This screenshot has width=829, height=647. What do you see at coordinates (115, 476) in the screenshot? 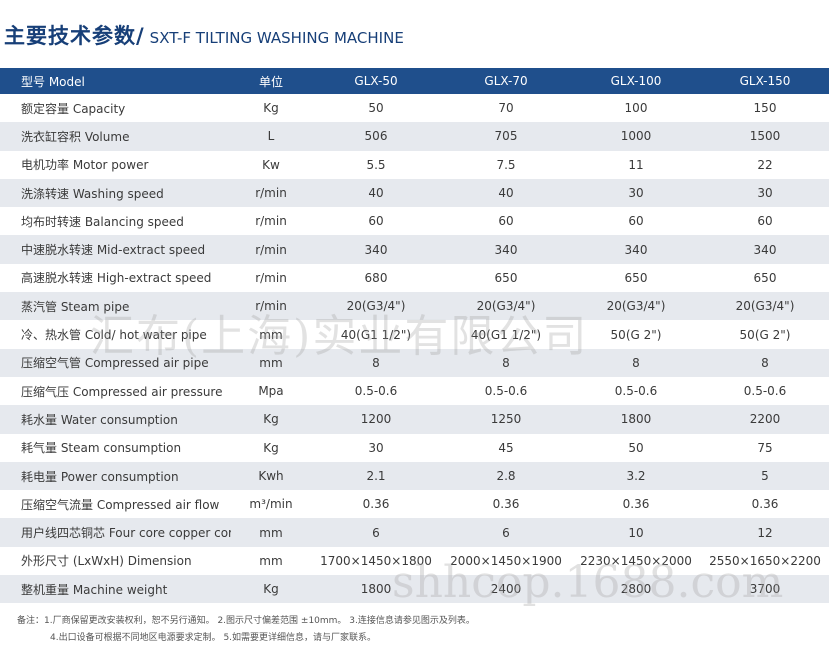
I see `param-cell: 耗电量 Power consumption` at bounding box center [115, 476].